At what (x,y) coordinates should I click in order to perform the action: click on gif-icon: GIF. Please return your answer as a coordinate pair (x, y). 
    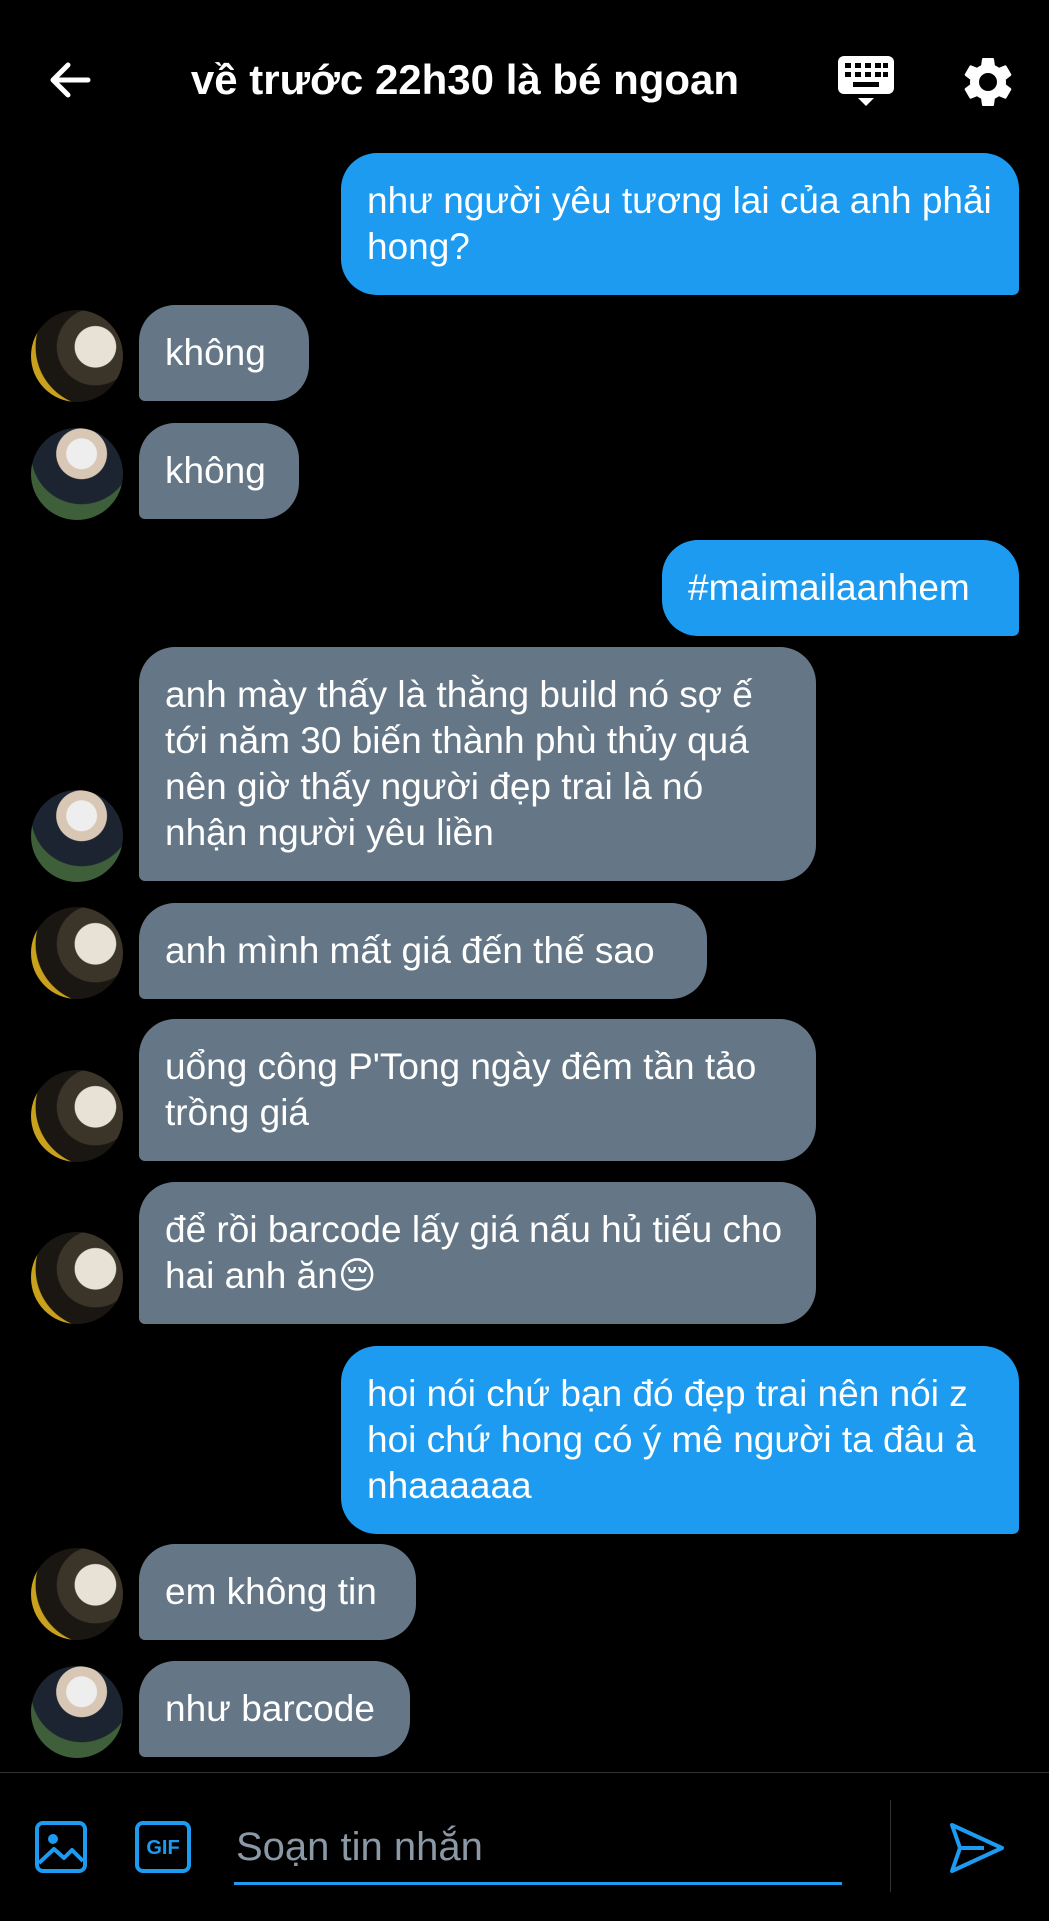
    Looking at the image, I should click on (163, 1847).